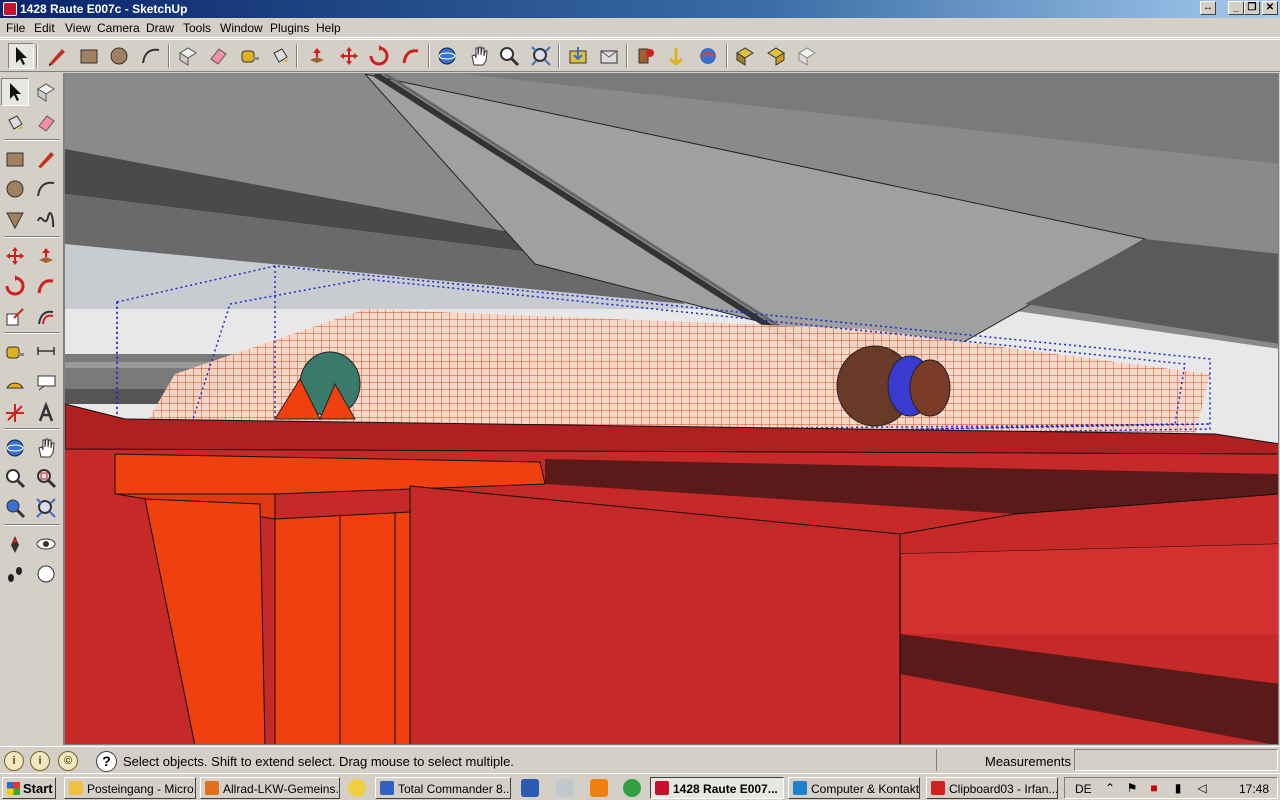 This screenshot has height=800, width=1280. Describe the element at coordinates (46, 544) in the screenshot. I see `palette-look-around-icon` at that location.